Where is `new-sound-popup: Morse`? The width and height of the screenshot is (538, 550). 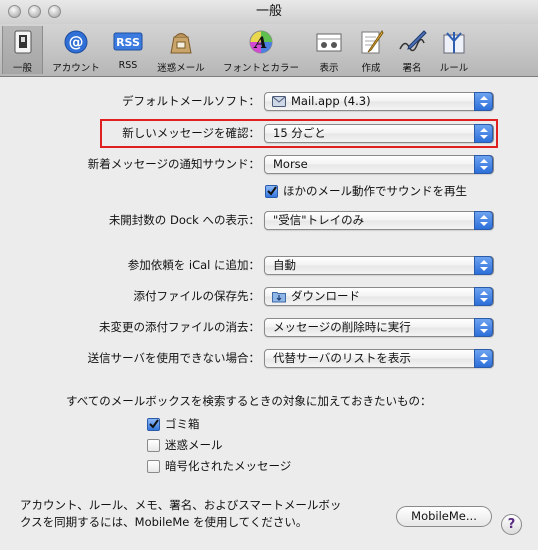 new-sound-popup: Morse is located at coordinates (379, 164).